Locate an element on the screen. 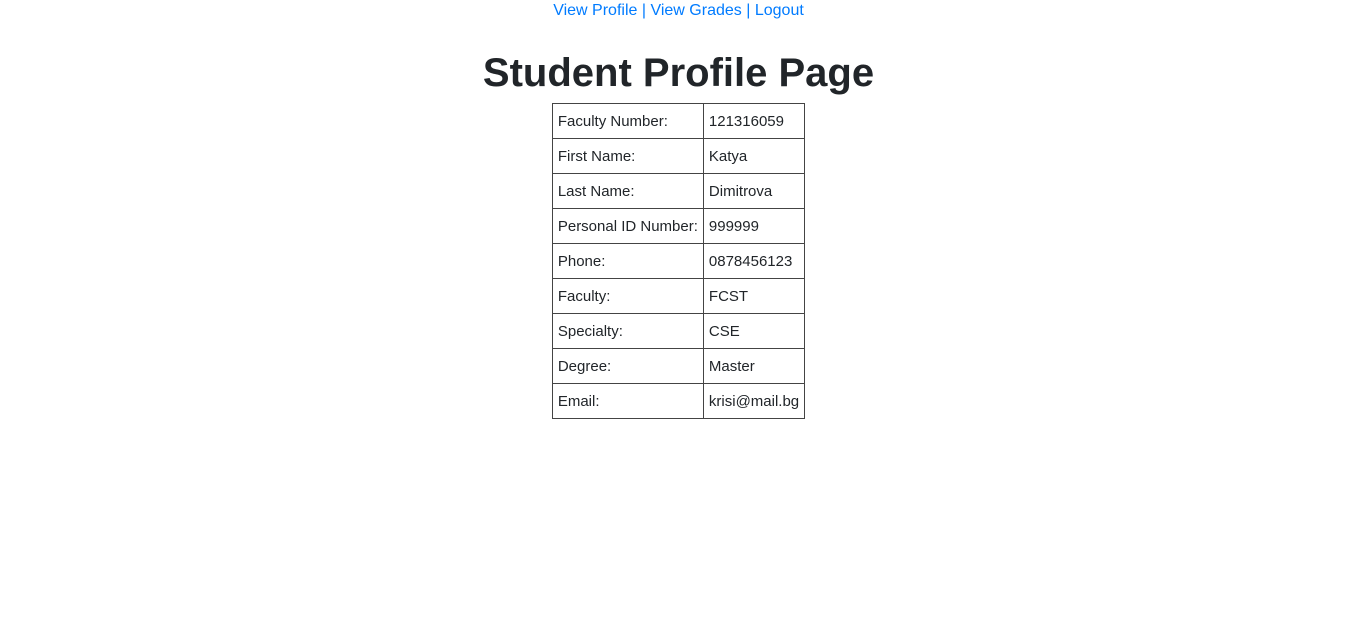  specialty-label: Specialty: is located at coordinates (627, 331).